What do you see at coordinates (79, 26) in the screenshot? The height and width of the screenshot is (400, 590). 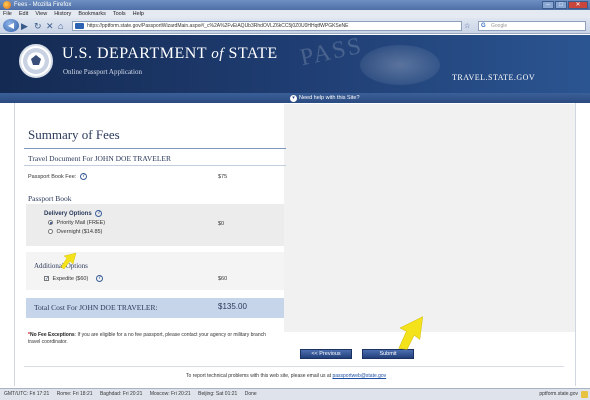 I see `site-favicon-icon` at bounding box center [79, 26].